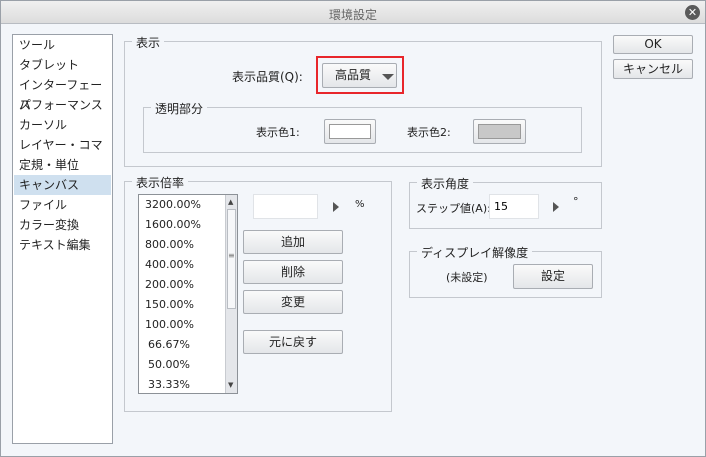  What do you see at coordinates (353, 75) in the screenshot?
I see `quality-value: 高品質` at bounding box center [353, 75].